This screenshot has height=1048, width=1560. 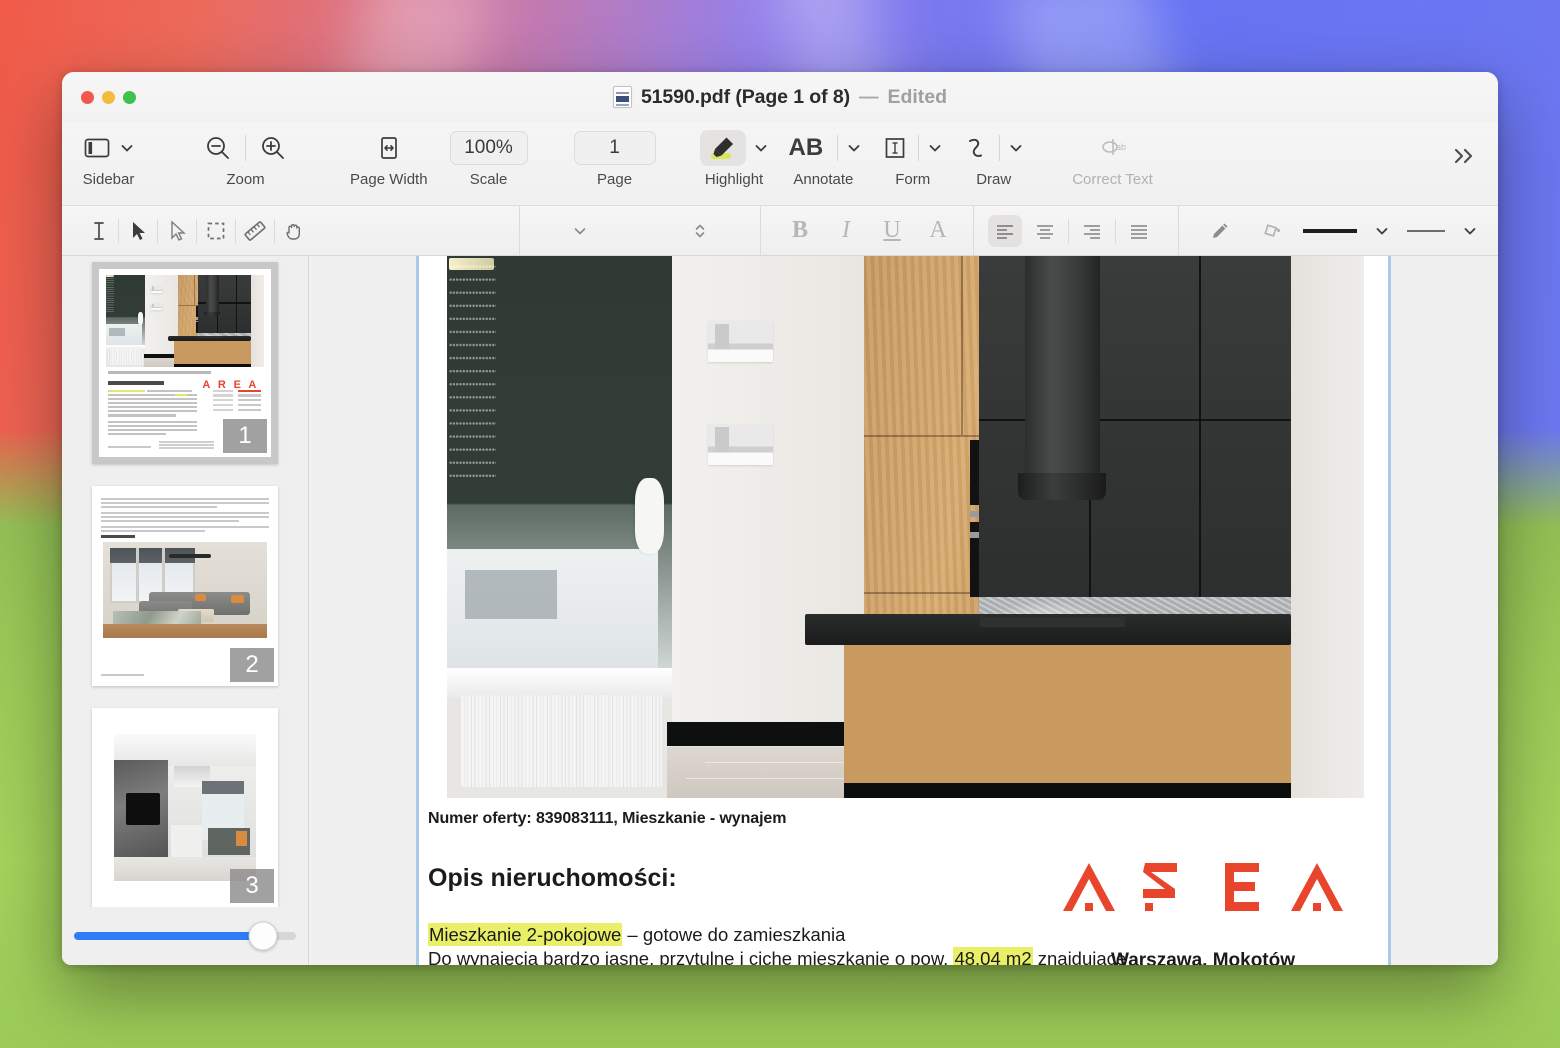 What do you see at coordinates (1112, 179) in the screenshot?
I see `correct-text-label: Correct Text` at bounding box center [1112, 179].